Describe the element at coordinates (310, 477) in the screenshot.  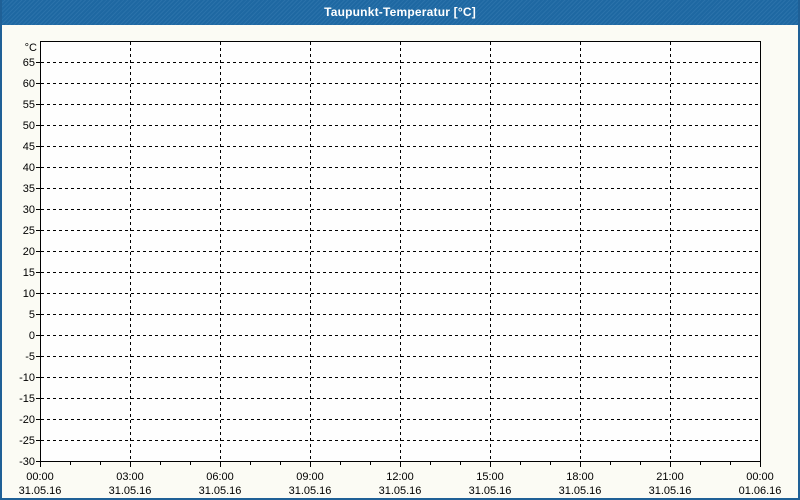
I see `x-tick-label-time: 09:00` at that location.